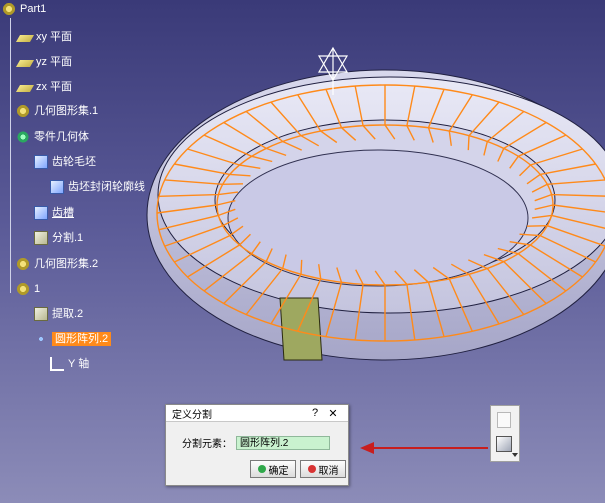 The width and height of the screenshot is (605, 503). What do you see at coordinates (41, 339) in the screenshot?
I see `circular-pattern-icon` at bounding box center [41, 339].